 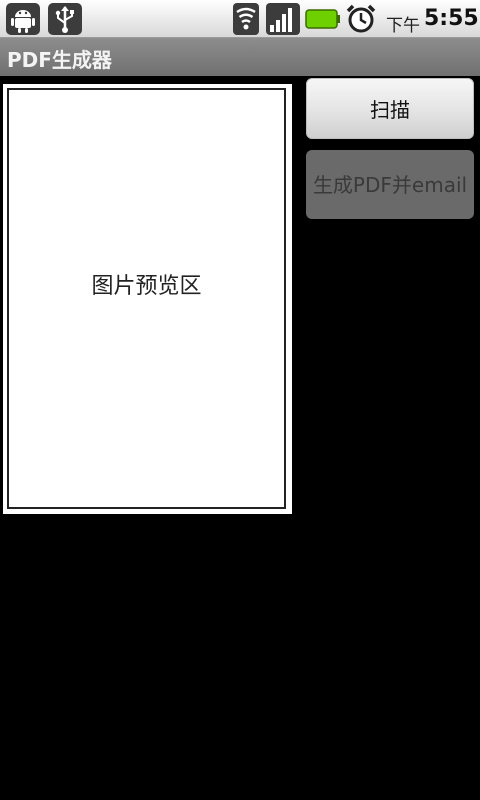 I want to click on usb-icon, so click(x=65, y=19).